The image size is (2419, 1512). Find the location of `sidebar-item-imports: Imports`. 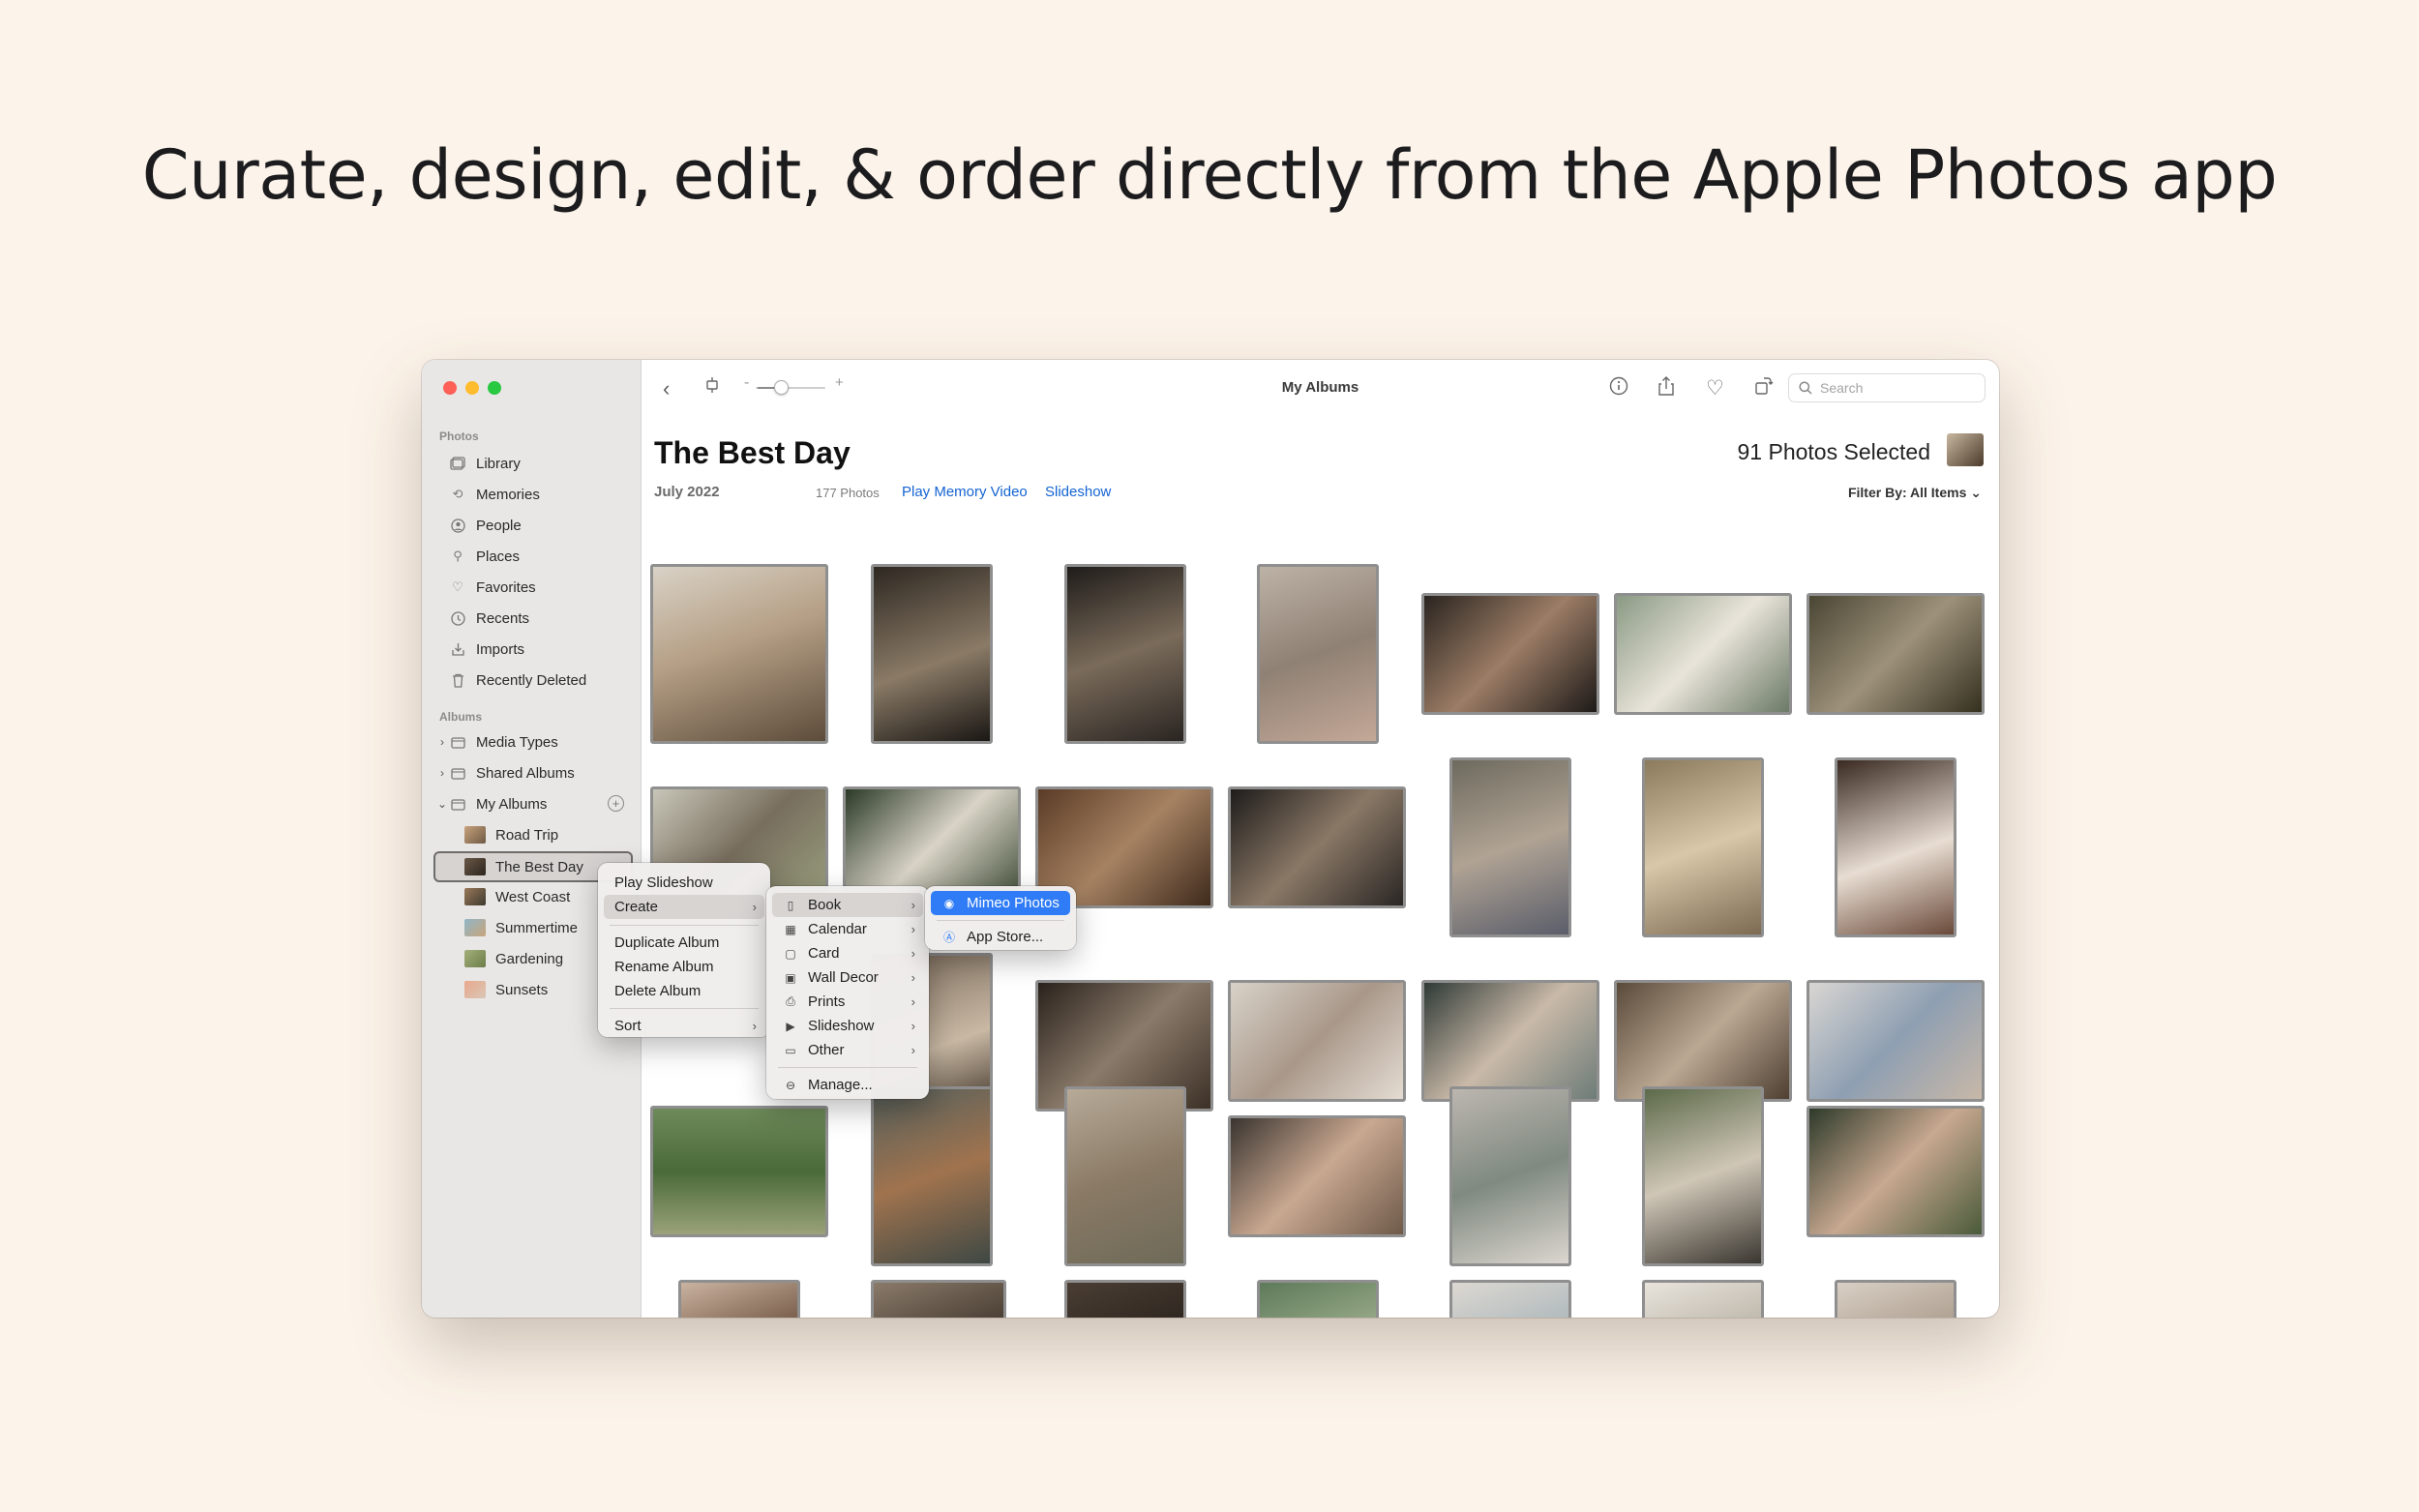

sidebar-item-imports: Imports is located at coordinates (487, 650).